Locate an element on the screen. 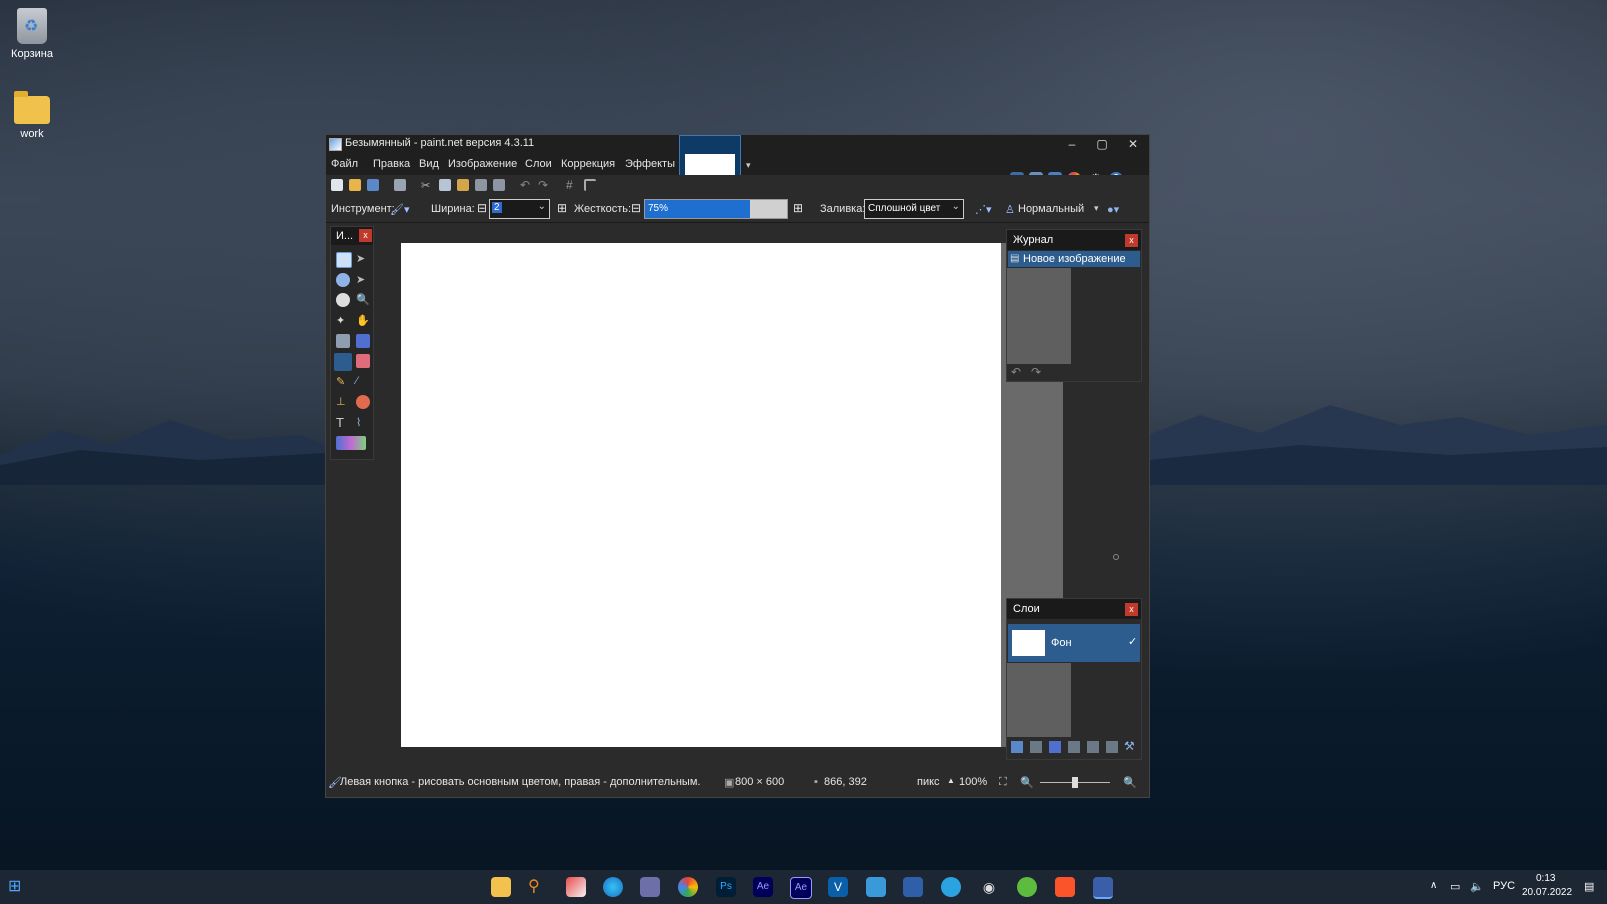 This screenshot has height=904, width=1607. recolor-icon is located at coordinates (363, 402).